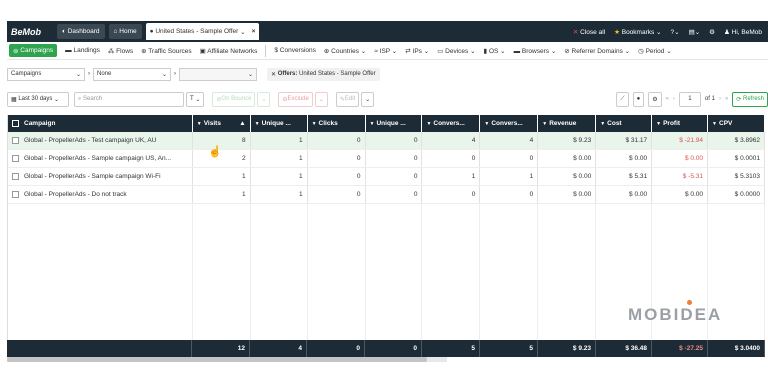 The image size is (768, 392). Describe the element at coordinates (217, 359) in the screenshot. I see `scrollbar-thumb` at that location.